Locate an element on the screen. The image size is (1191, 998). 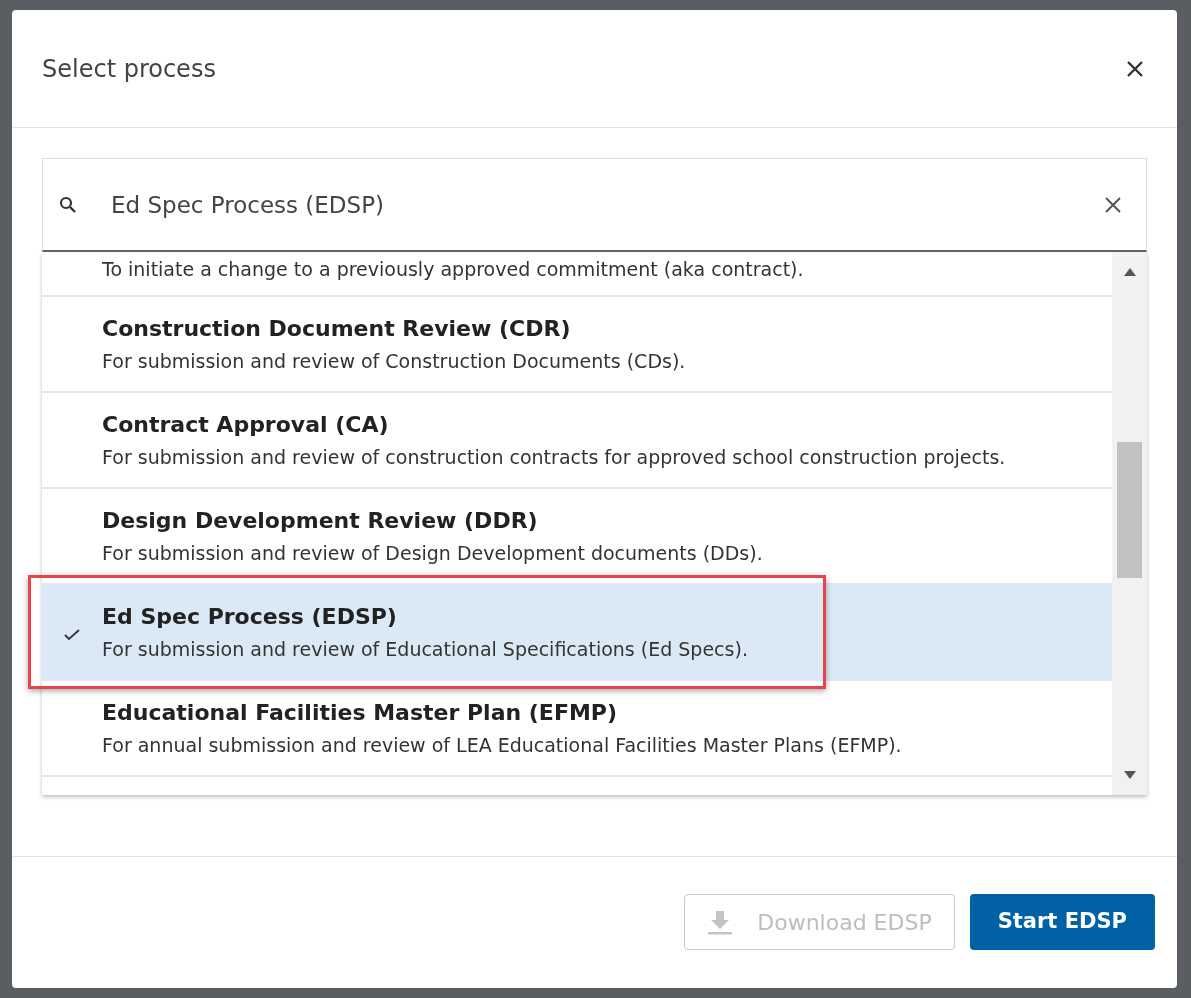
process-option: Construction Document Review (CDR) For submission and review of Construction Documents (CDs). is located at coordinates (577, 345).